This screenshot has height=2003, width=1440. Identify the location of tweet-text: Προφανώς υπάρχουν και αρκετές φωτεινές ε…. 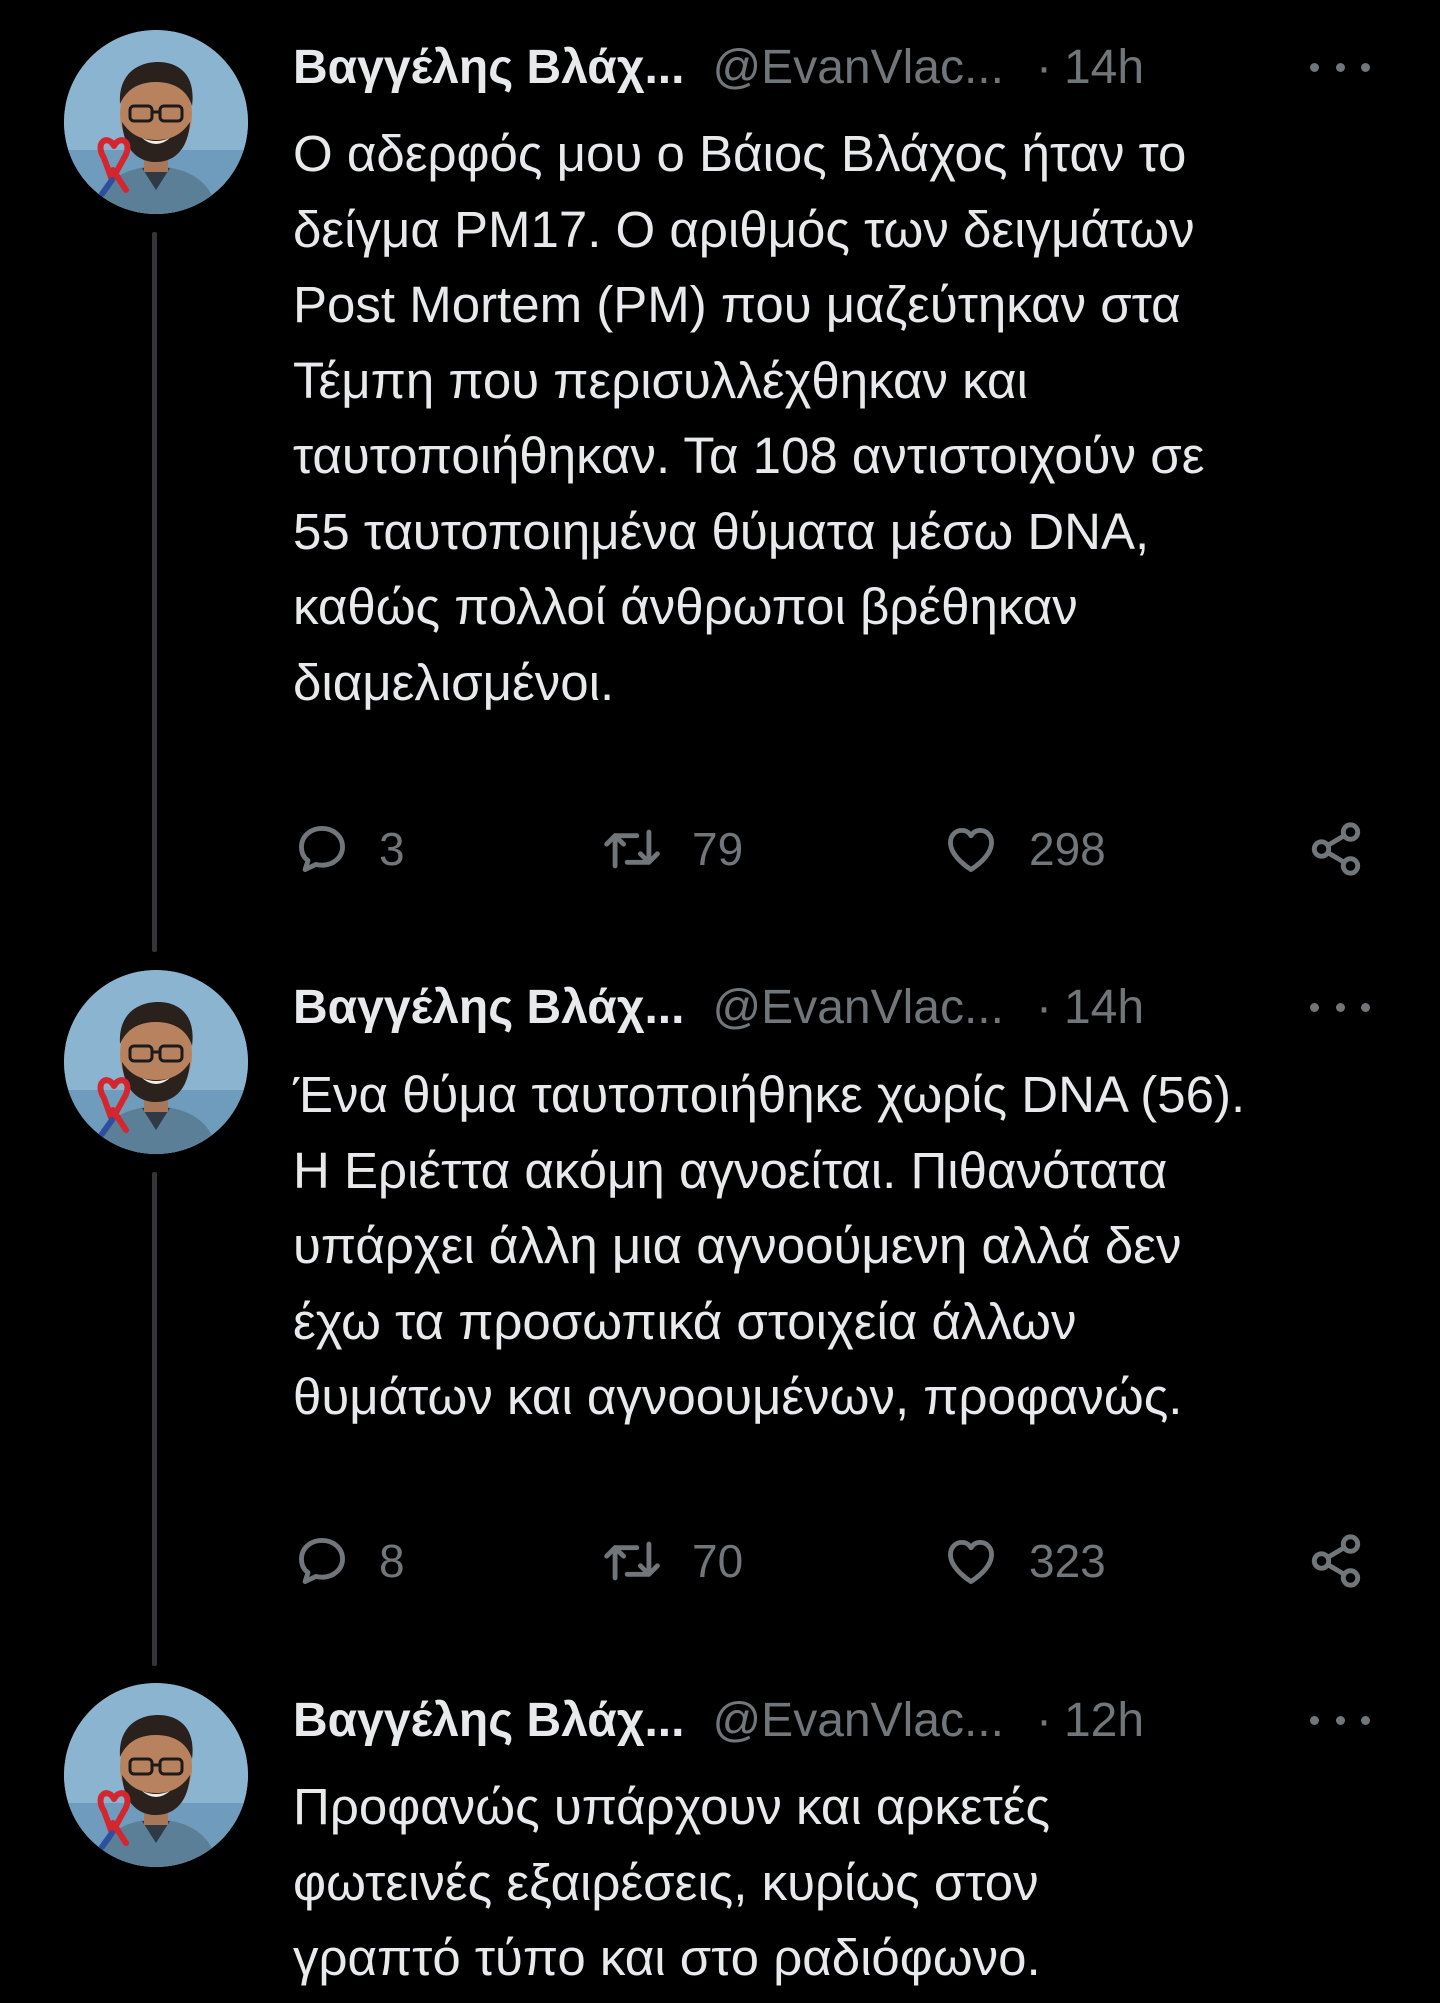
(672, 1882).